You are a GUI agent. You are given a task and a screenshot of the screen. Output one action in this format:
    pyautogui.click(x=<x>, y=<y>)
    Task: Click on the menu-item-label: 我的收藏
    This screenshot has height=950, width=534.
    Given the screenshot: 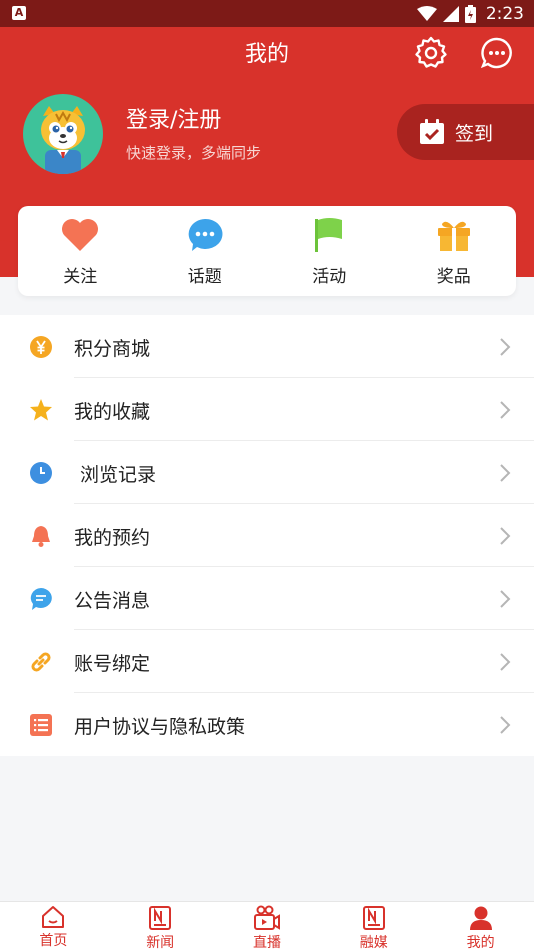 What is the action you would take?
    pyautogui.click(x=112, y=412)
    